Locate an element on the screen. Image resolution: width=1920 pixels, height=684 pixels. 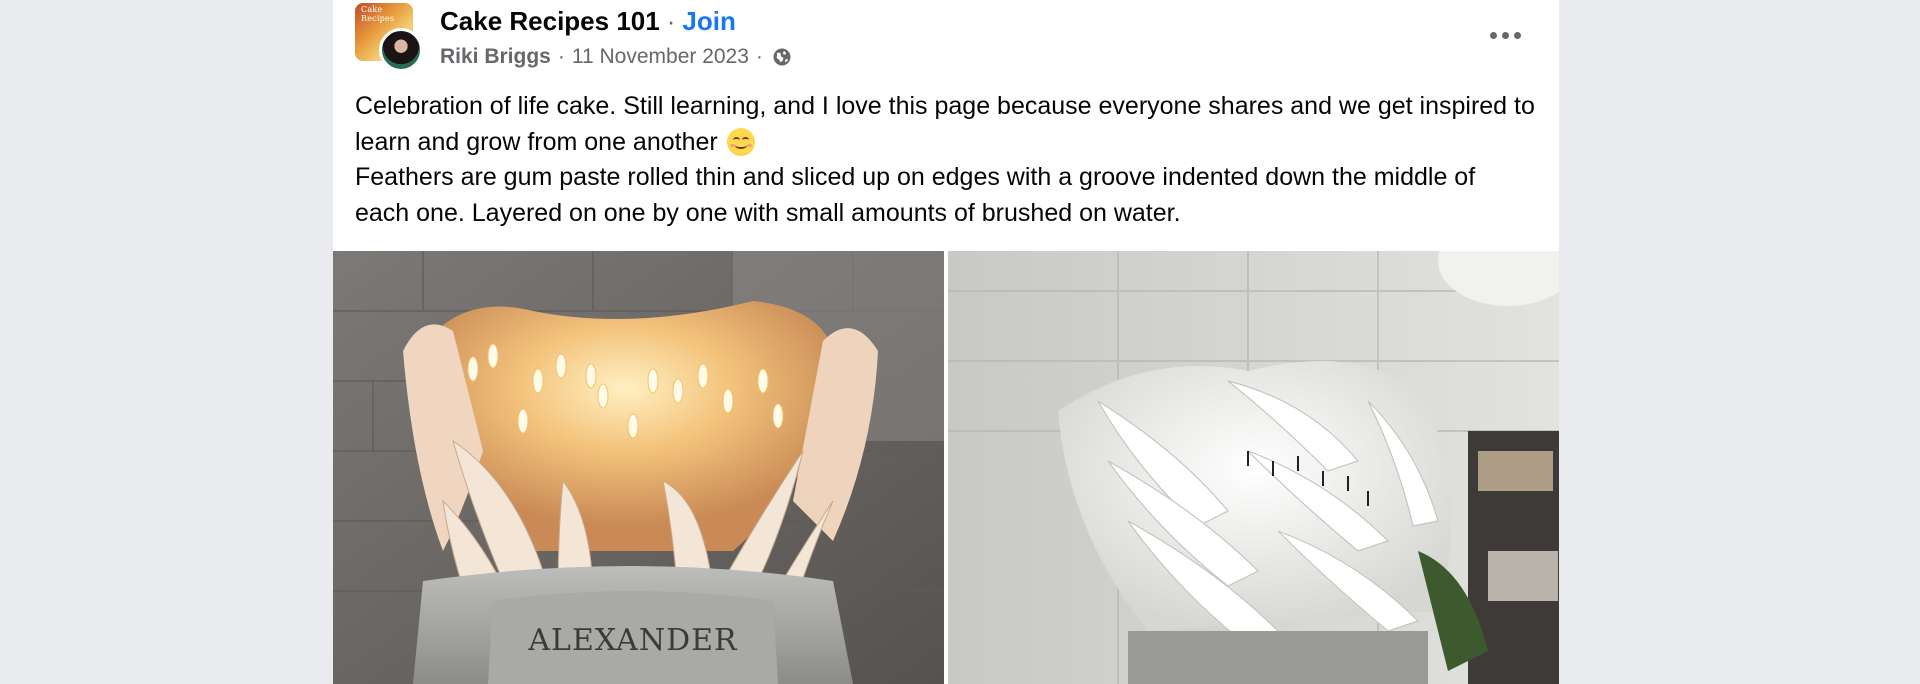
author-name-link: Riki Briggs is located at coordinates (495, 57).